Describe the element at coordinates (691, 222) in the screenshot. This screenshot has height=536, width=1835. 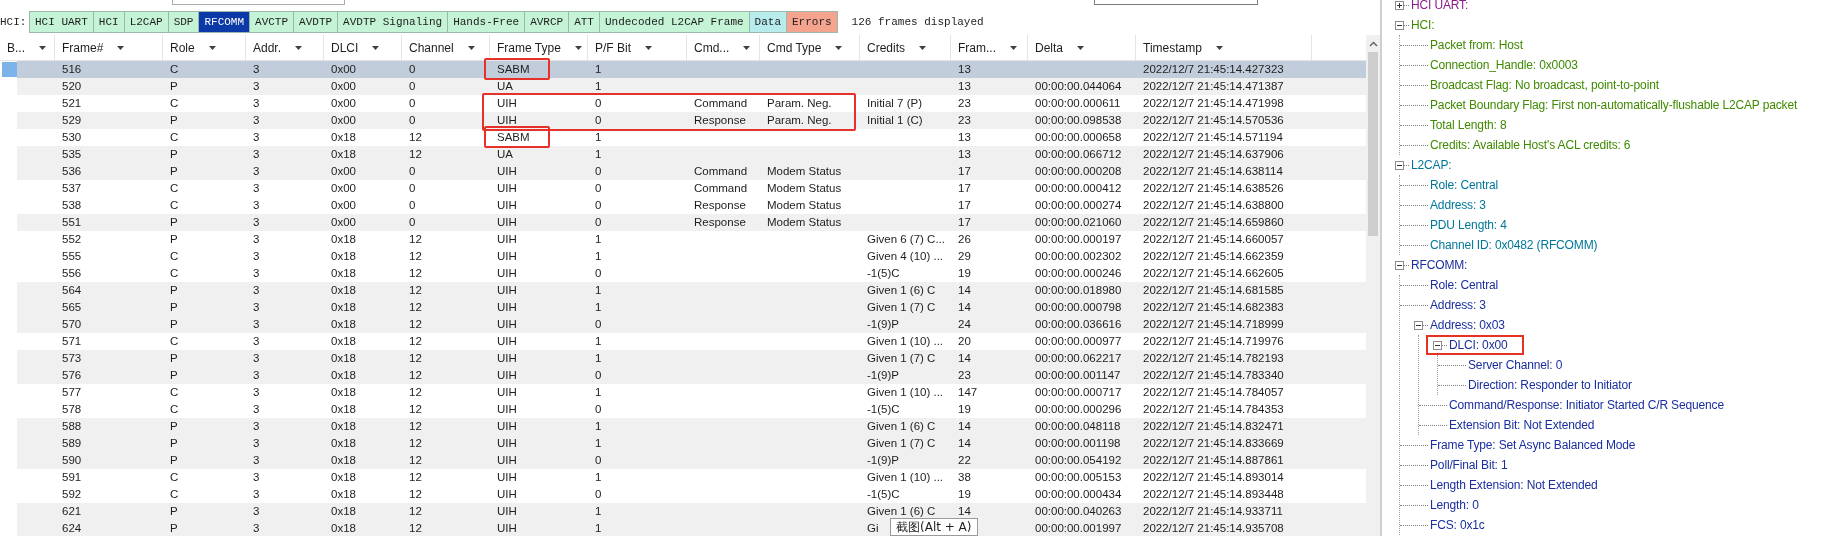
I see `table-row: 551 P 3 0x00 0 UIH 0 Response Modem Status 17 00:00:00.021060 2022/12/7 21:45:14.659860` at that location.